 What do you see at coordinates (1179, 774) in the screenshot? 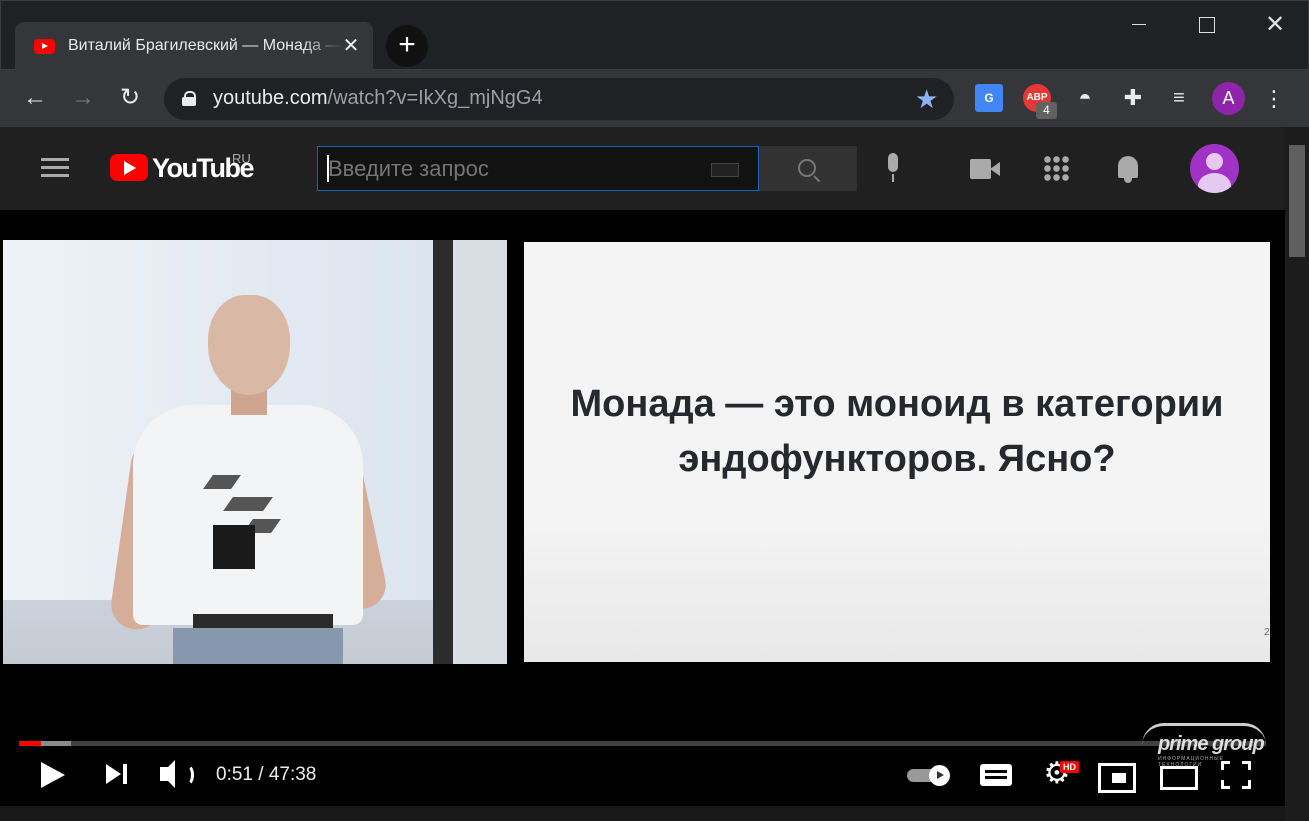
I see `theater-mode-button` at bounding box center [1179, 774].